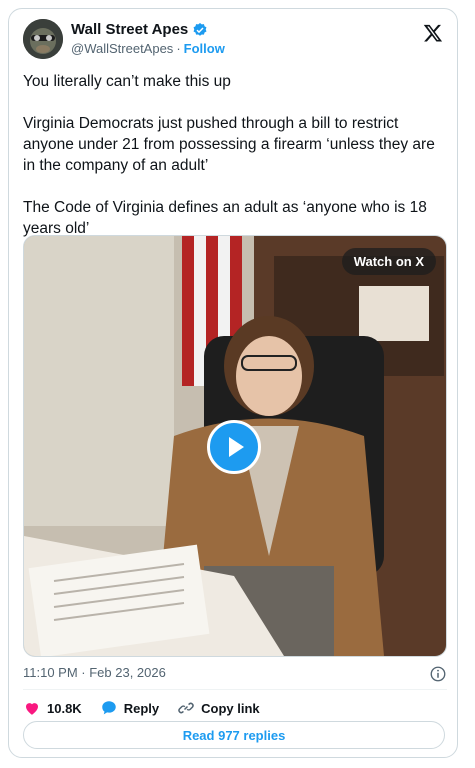 The height and width of the screenshot is (768, 475). What do you see at coordinates (234, 735) in the screenshot?
I see `read-replies-button: Read 977 replies` at bounding box center [234, 735].